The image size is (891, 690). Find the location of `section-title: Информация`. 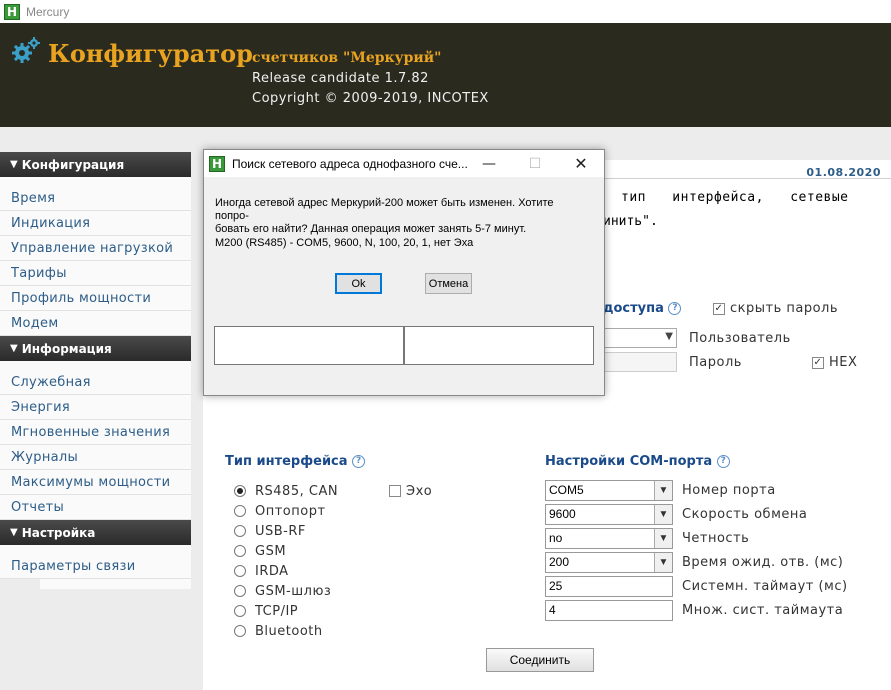

section-title: Информация is located at coordinates (66, 348).